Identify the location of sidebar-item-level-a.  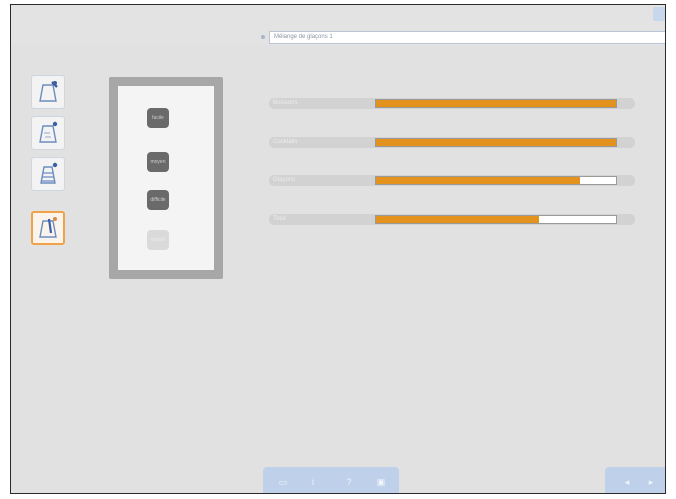
(48, 92).